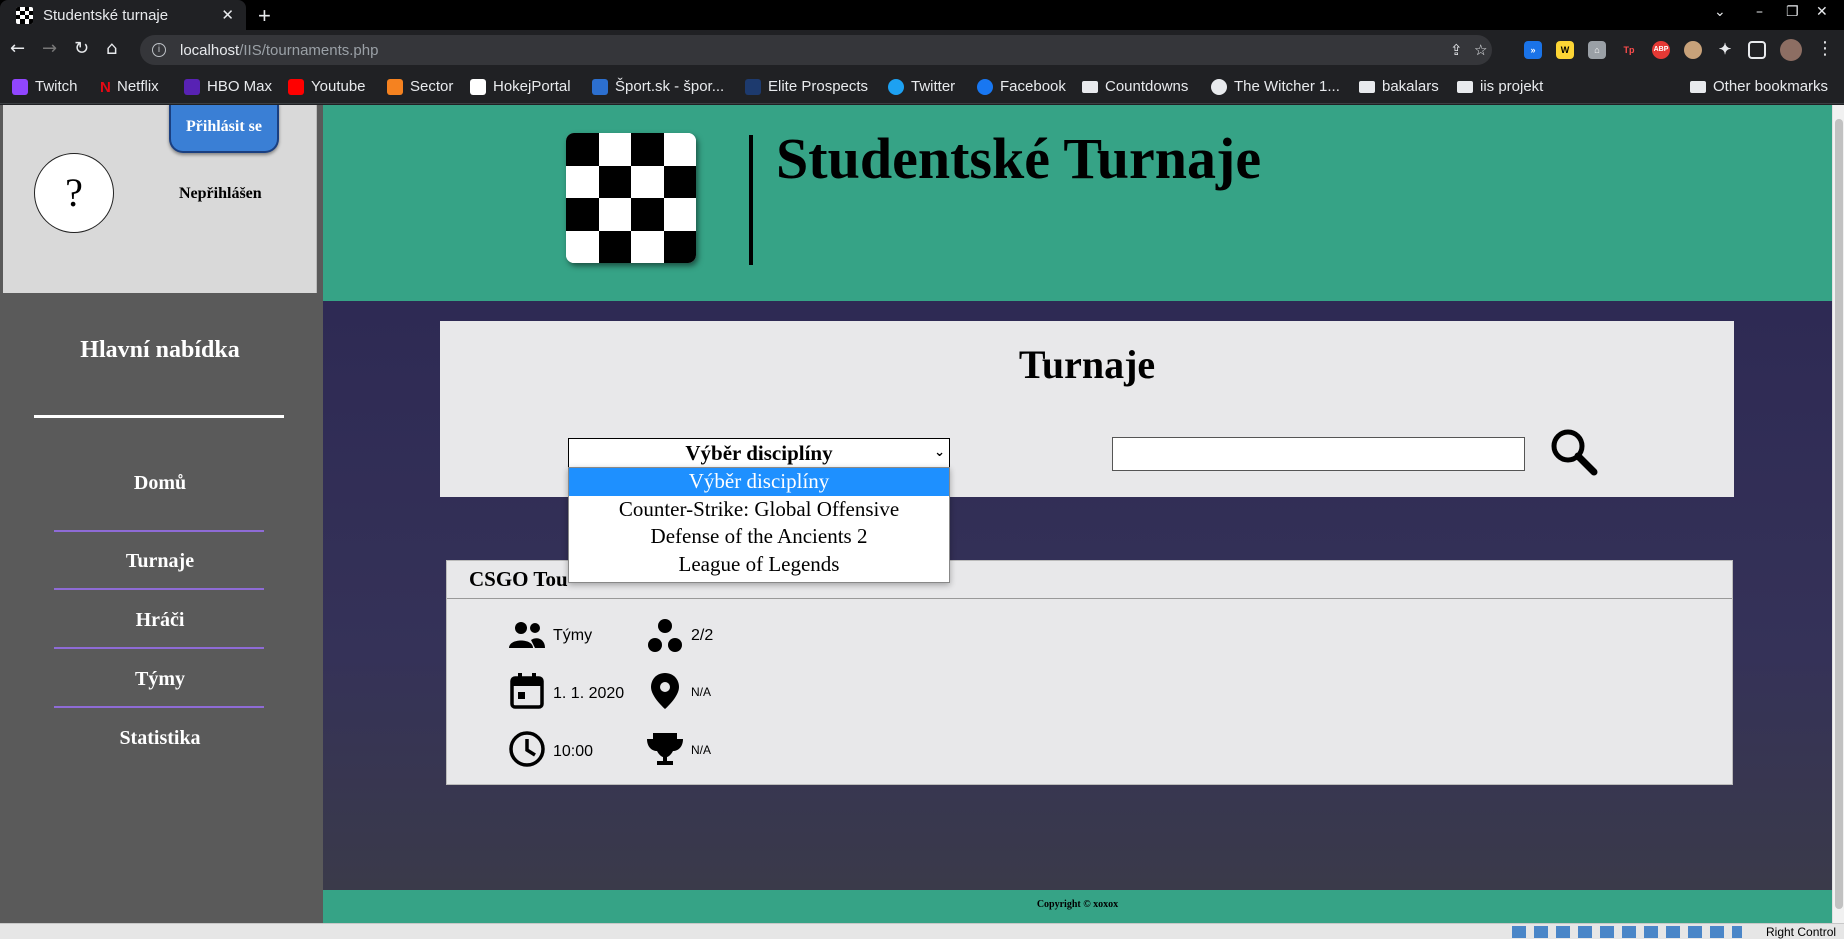 This screenshot has height=939, width=1844. What do you see at coordinates (922, 931) in the screenshot?
I see `vm-status-bar: Right Control` at bounding box center [922, 931].